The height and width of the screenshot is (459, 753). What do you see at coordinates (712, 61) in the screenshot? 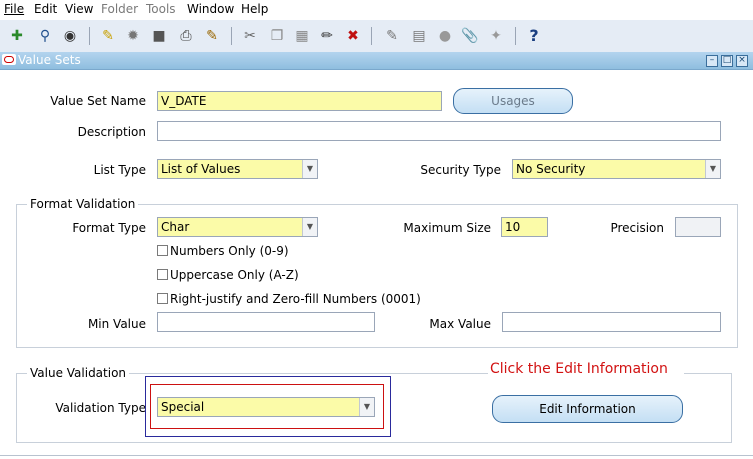
I see `minimize-icon: –` at bounding box center [712, 61].